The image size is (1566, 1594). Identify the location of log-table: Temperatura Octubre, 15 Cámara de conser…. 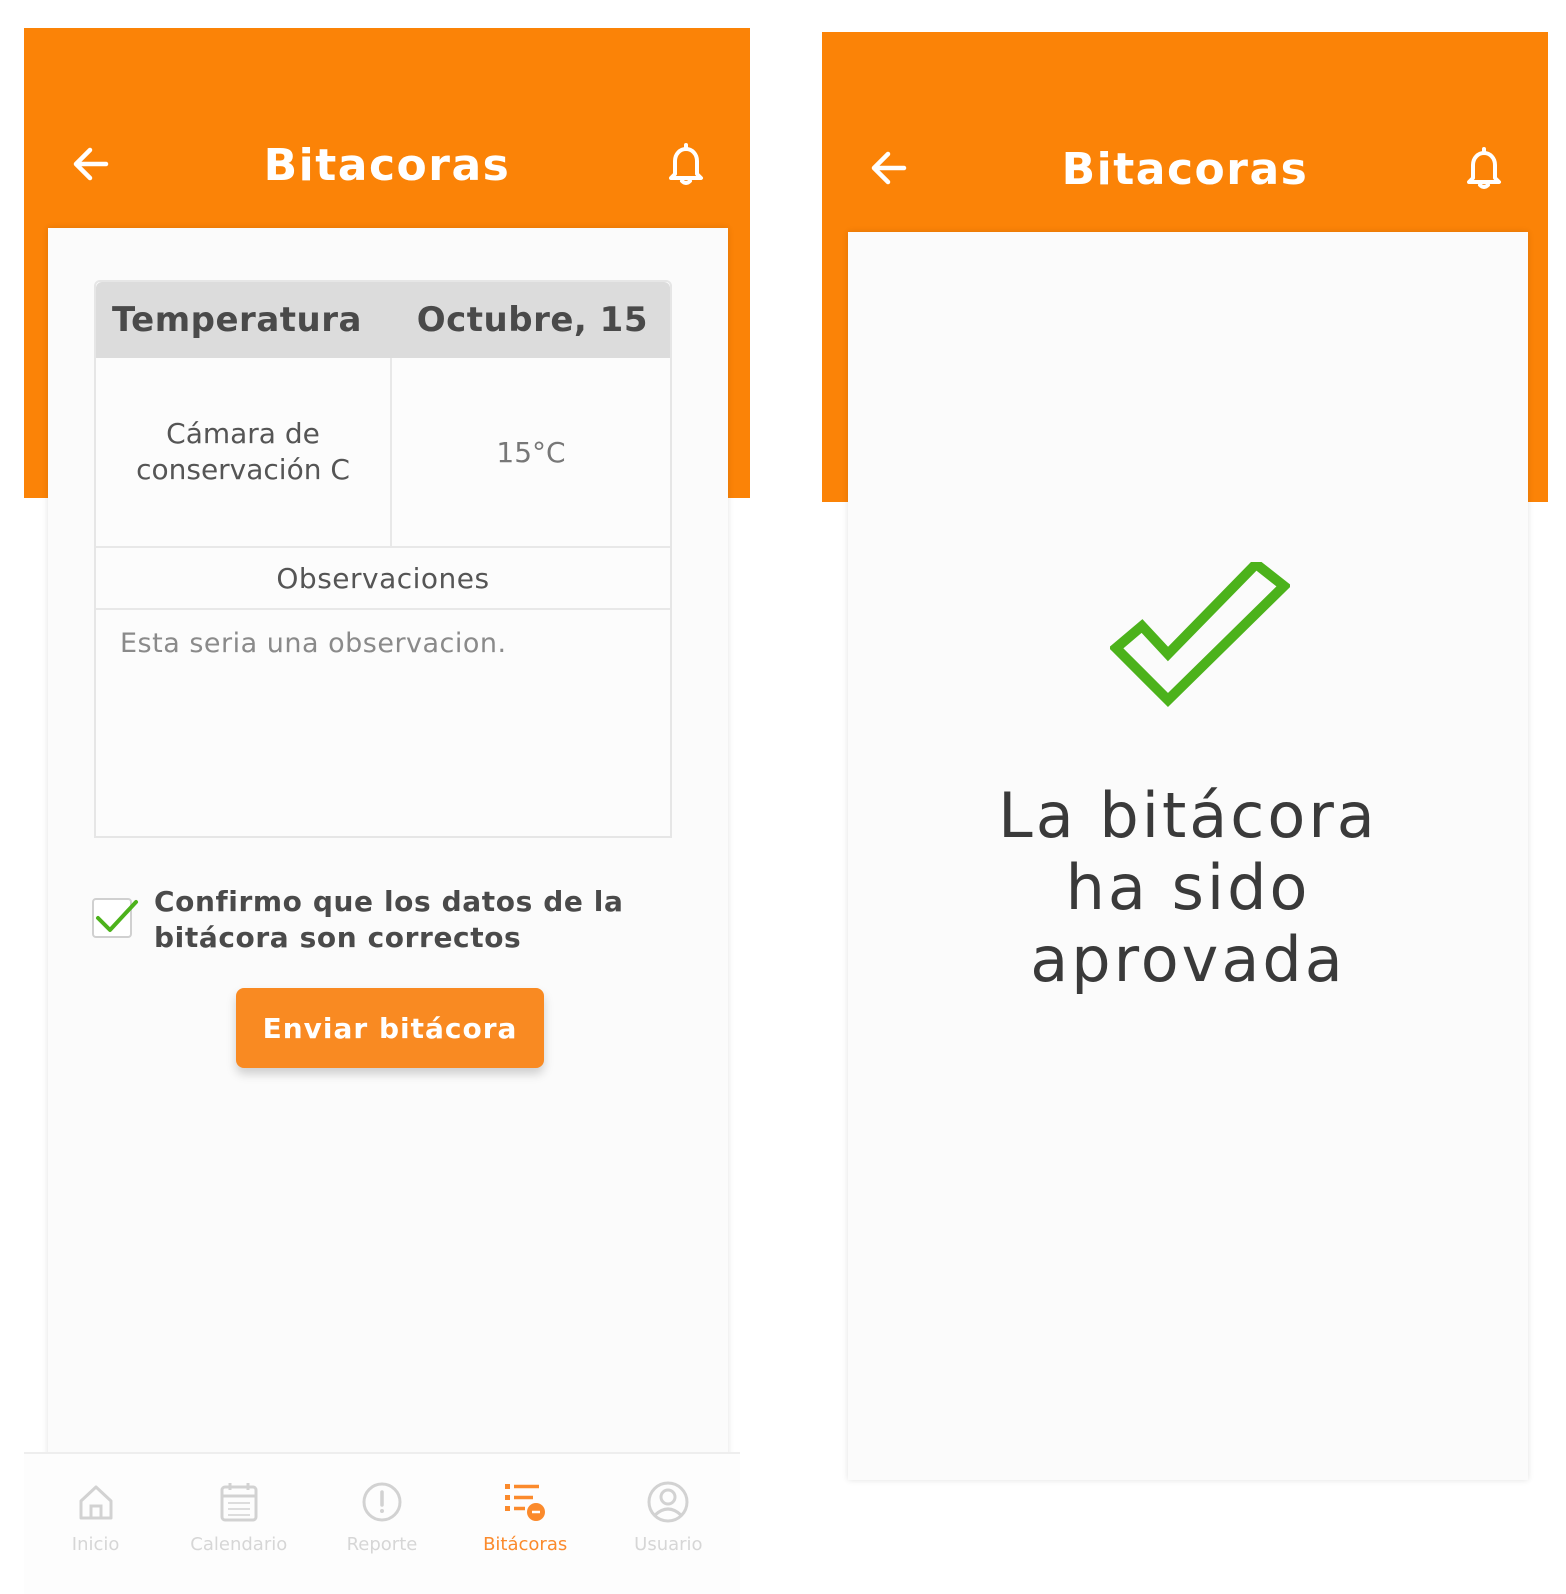
(383, 559).